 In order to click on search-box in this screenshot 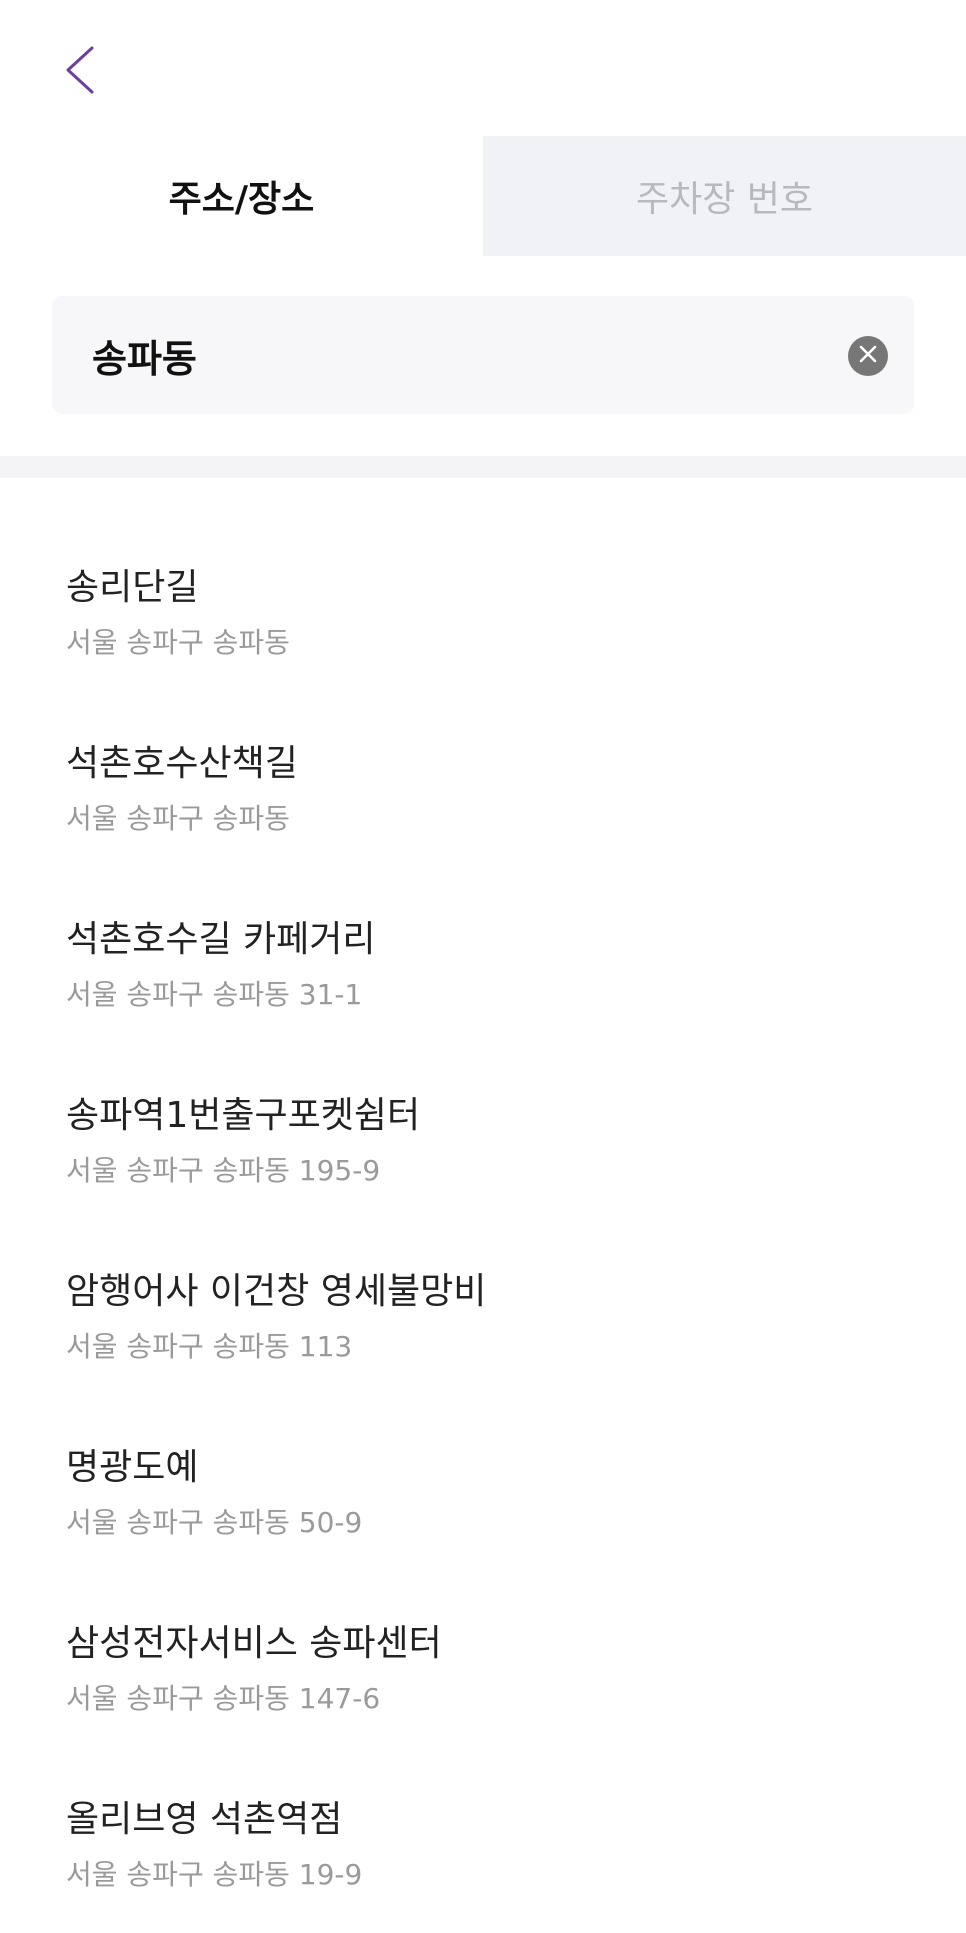, I will do `click(483, 355)`.